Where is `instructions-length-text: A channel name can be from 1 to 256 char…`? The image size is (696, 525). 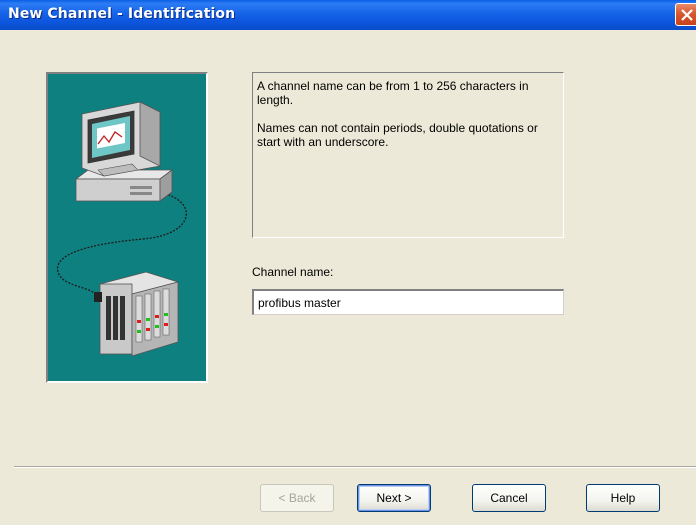 instructions-length-text: A channel name can be from 1 to 256 char… is located at coordinates (393, 93).